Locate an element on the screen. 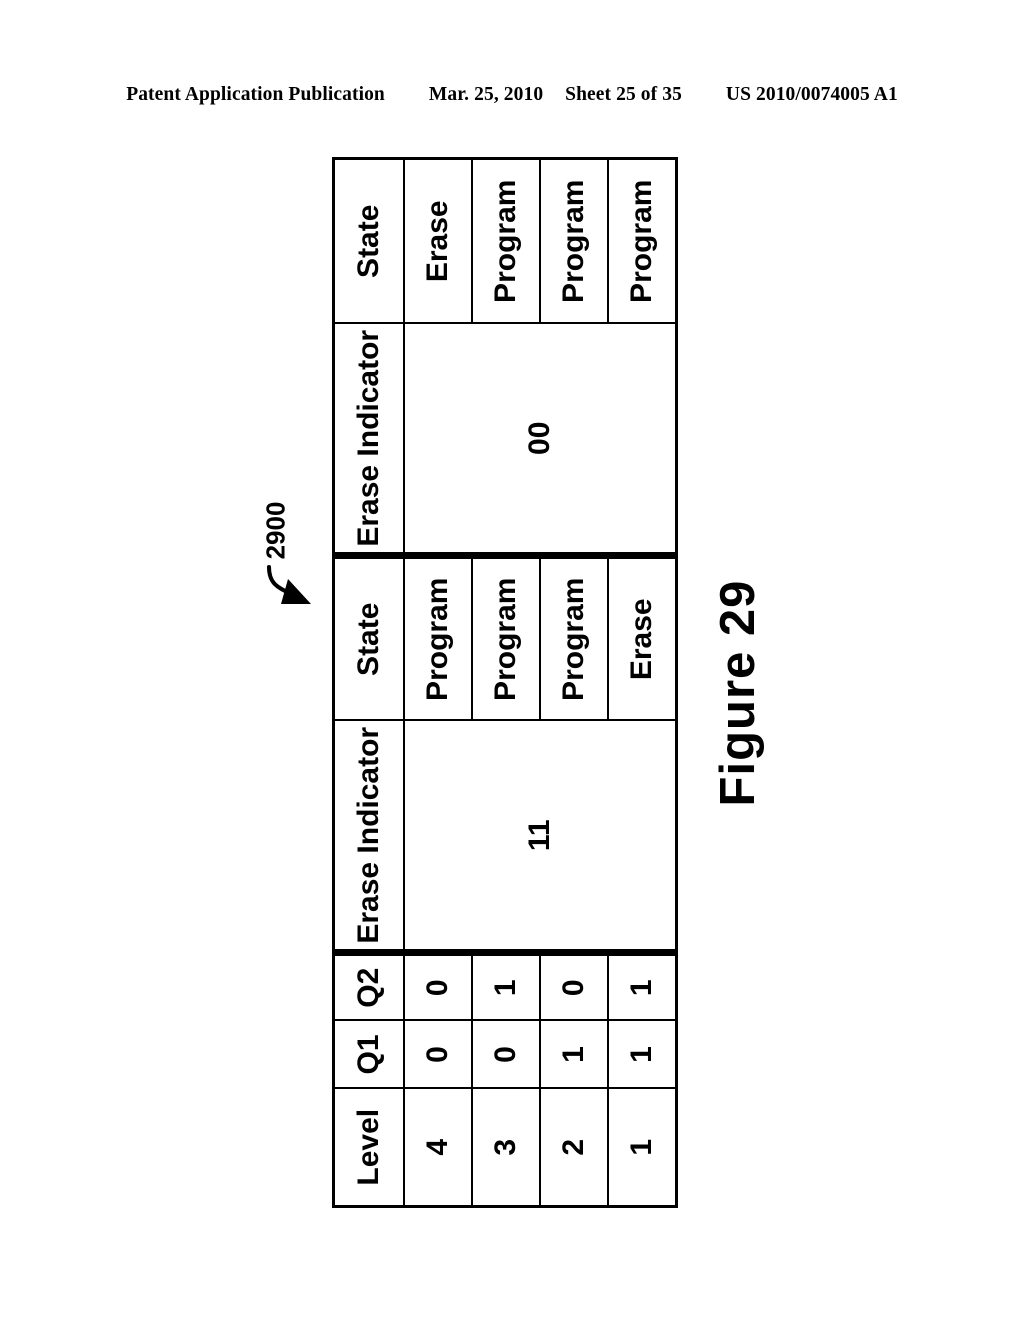 This screenshot has width=1024, height=1320. header-q1: Q1 is located at coordinates (368, 1054).